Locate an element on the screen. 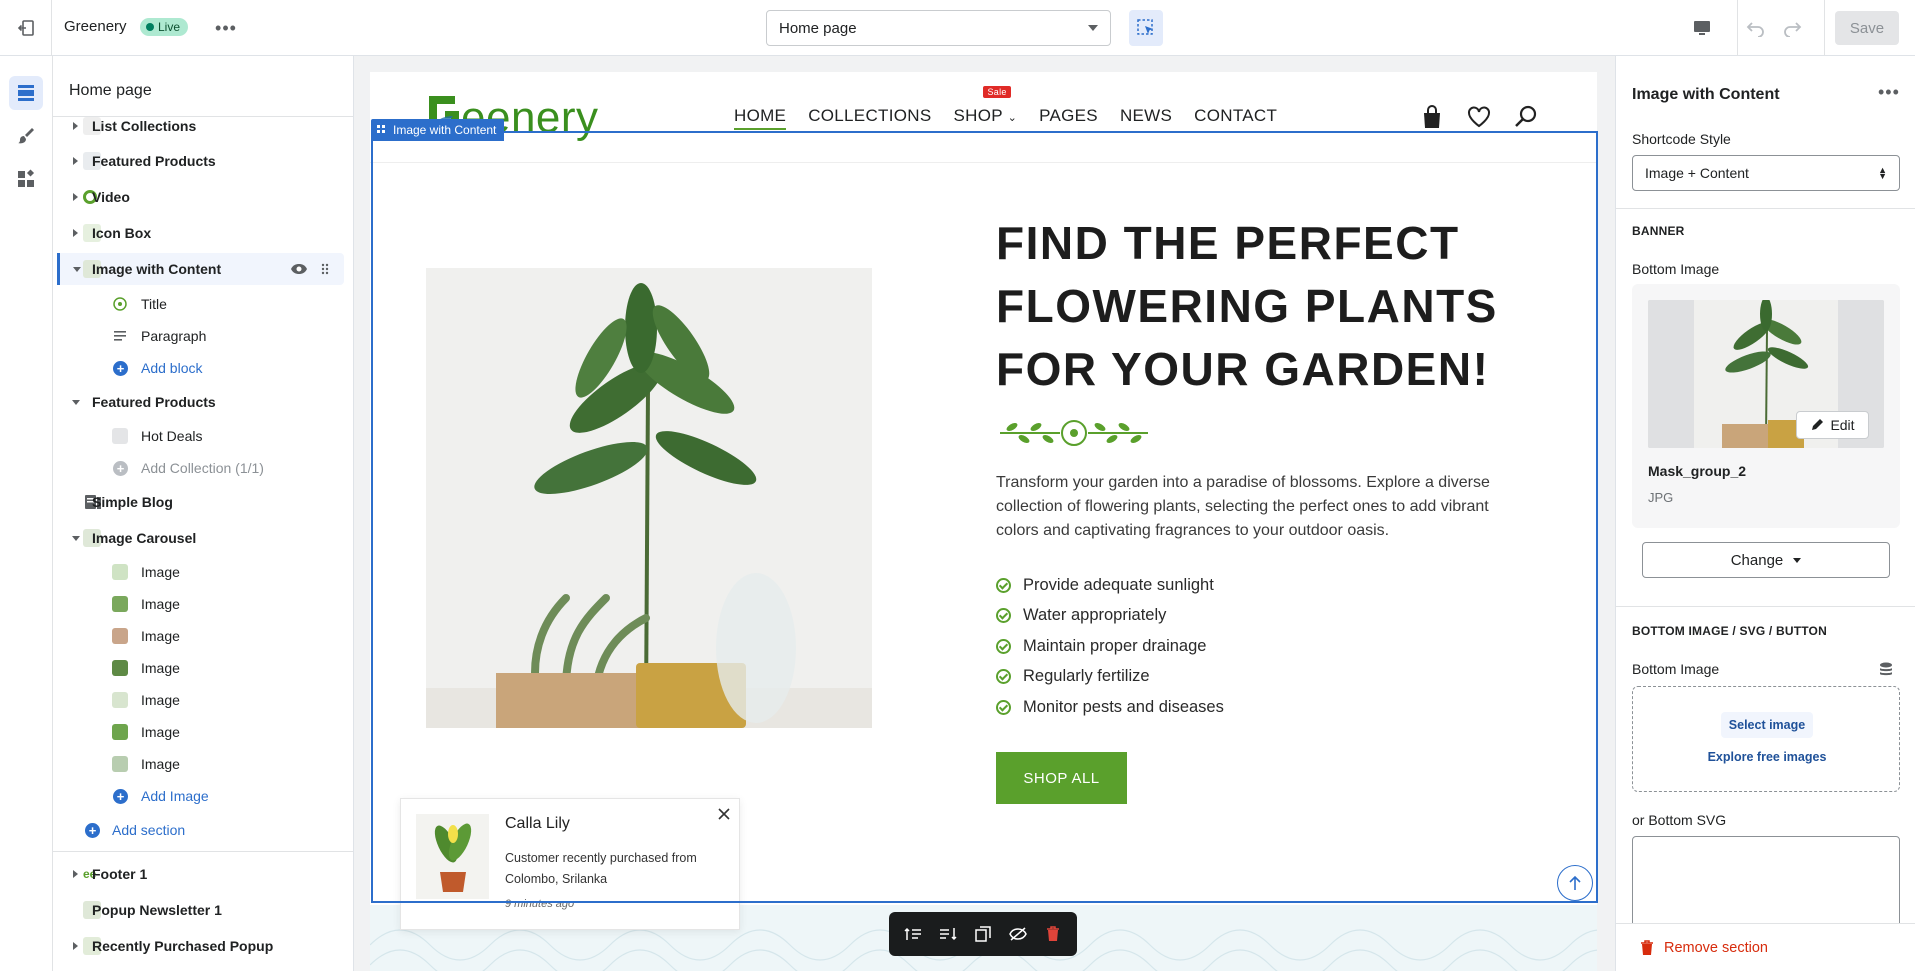  section-selection-tag: Image with Content is located at coordinates (438, 130).